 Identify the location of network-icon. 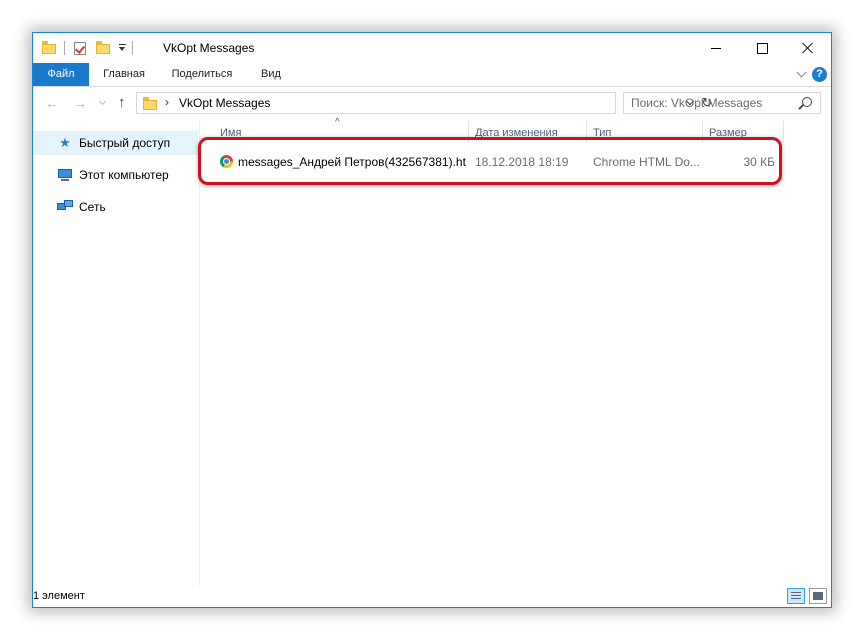
(65, 207).